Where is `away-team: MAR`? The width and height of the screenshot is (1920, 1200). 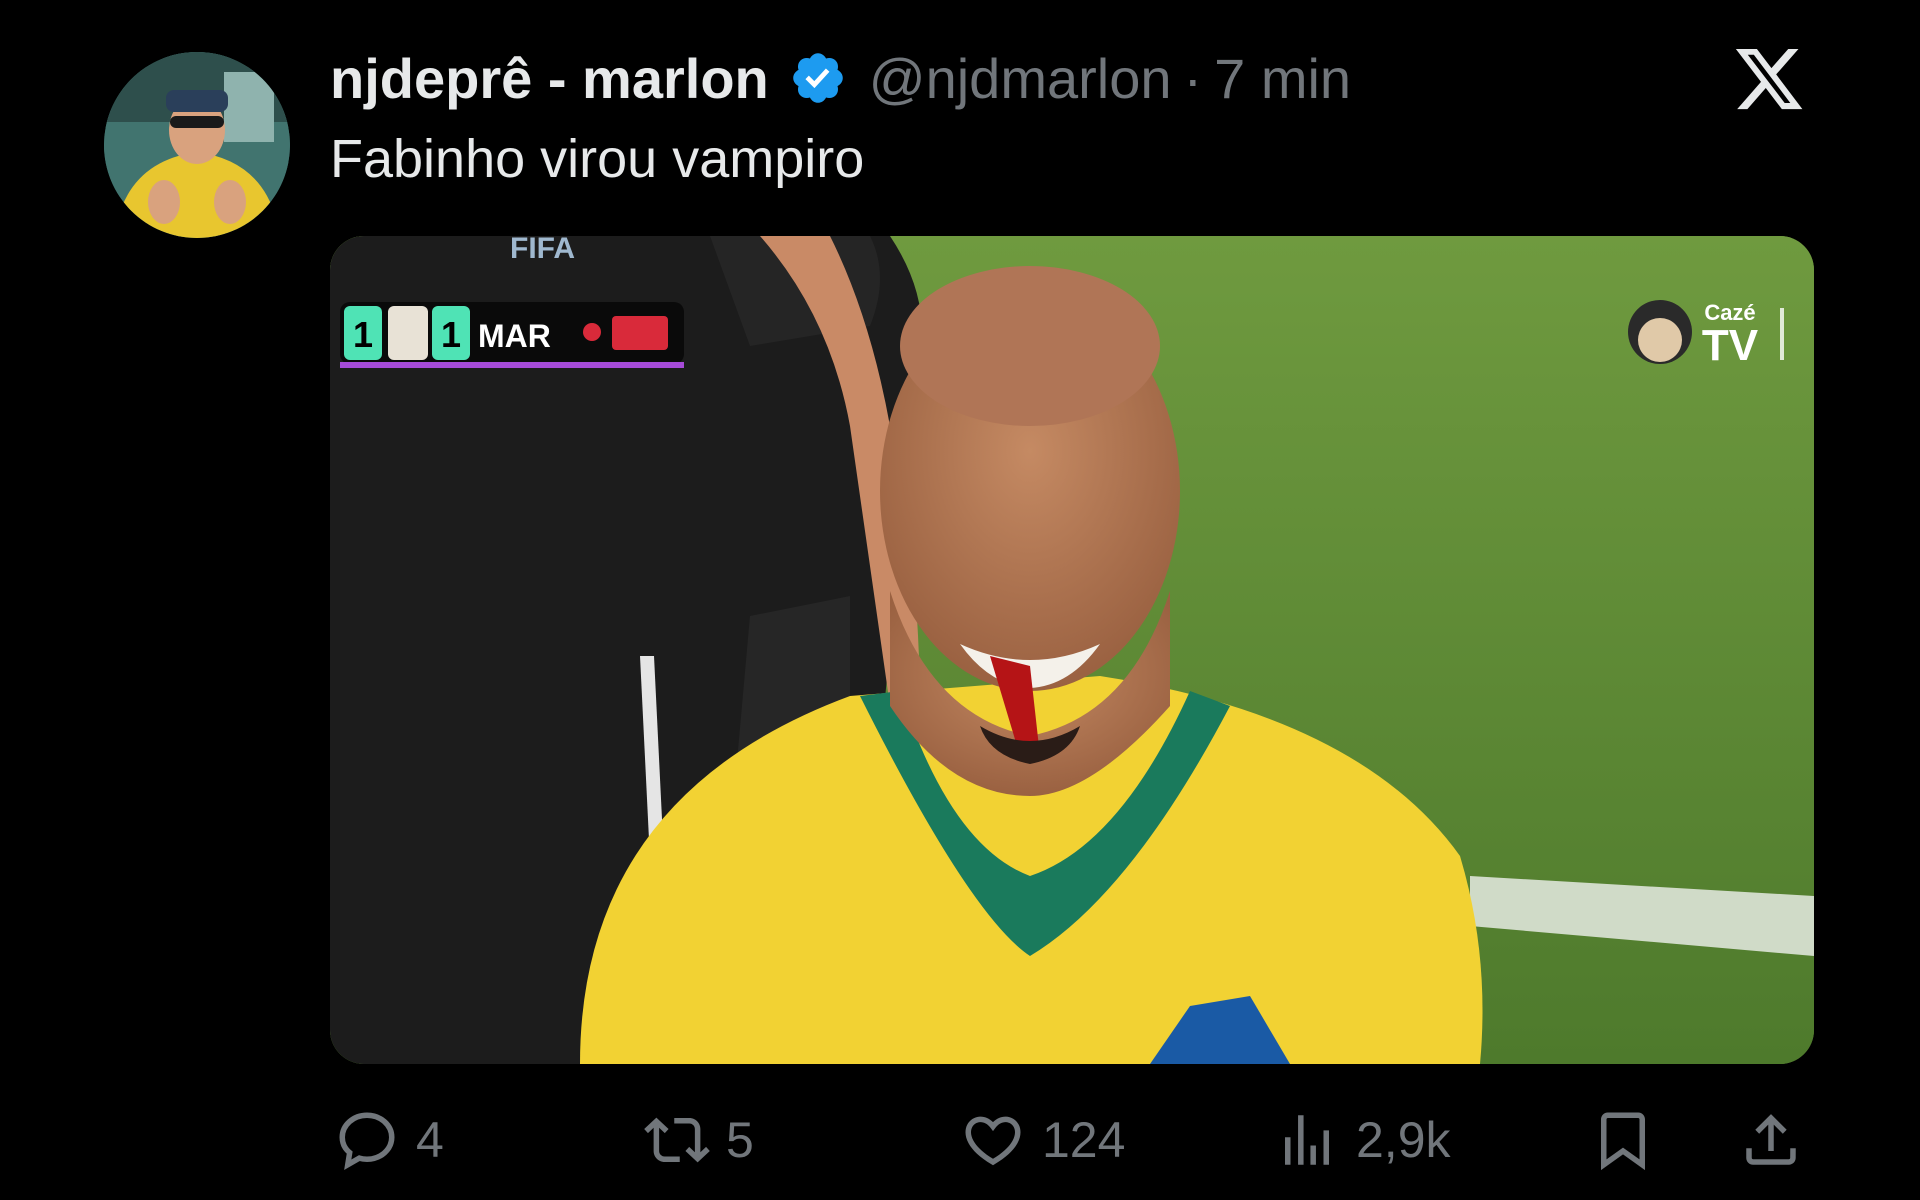
away-team: MAR is located at coordinates (514, 336).